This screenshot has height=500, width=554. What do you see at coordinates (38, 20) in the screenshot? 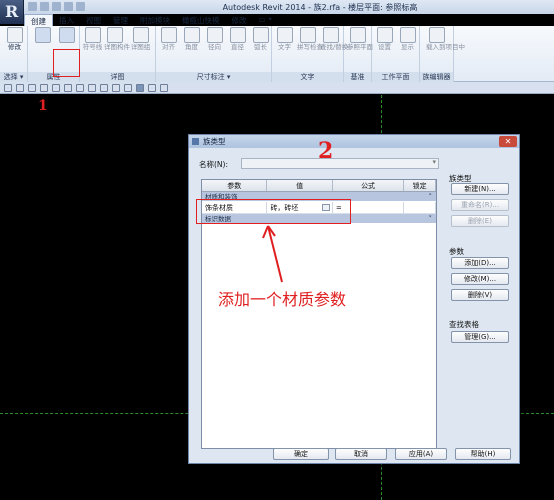
I see `tab-create: 创建` at bounding box center [38, 20].